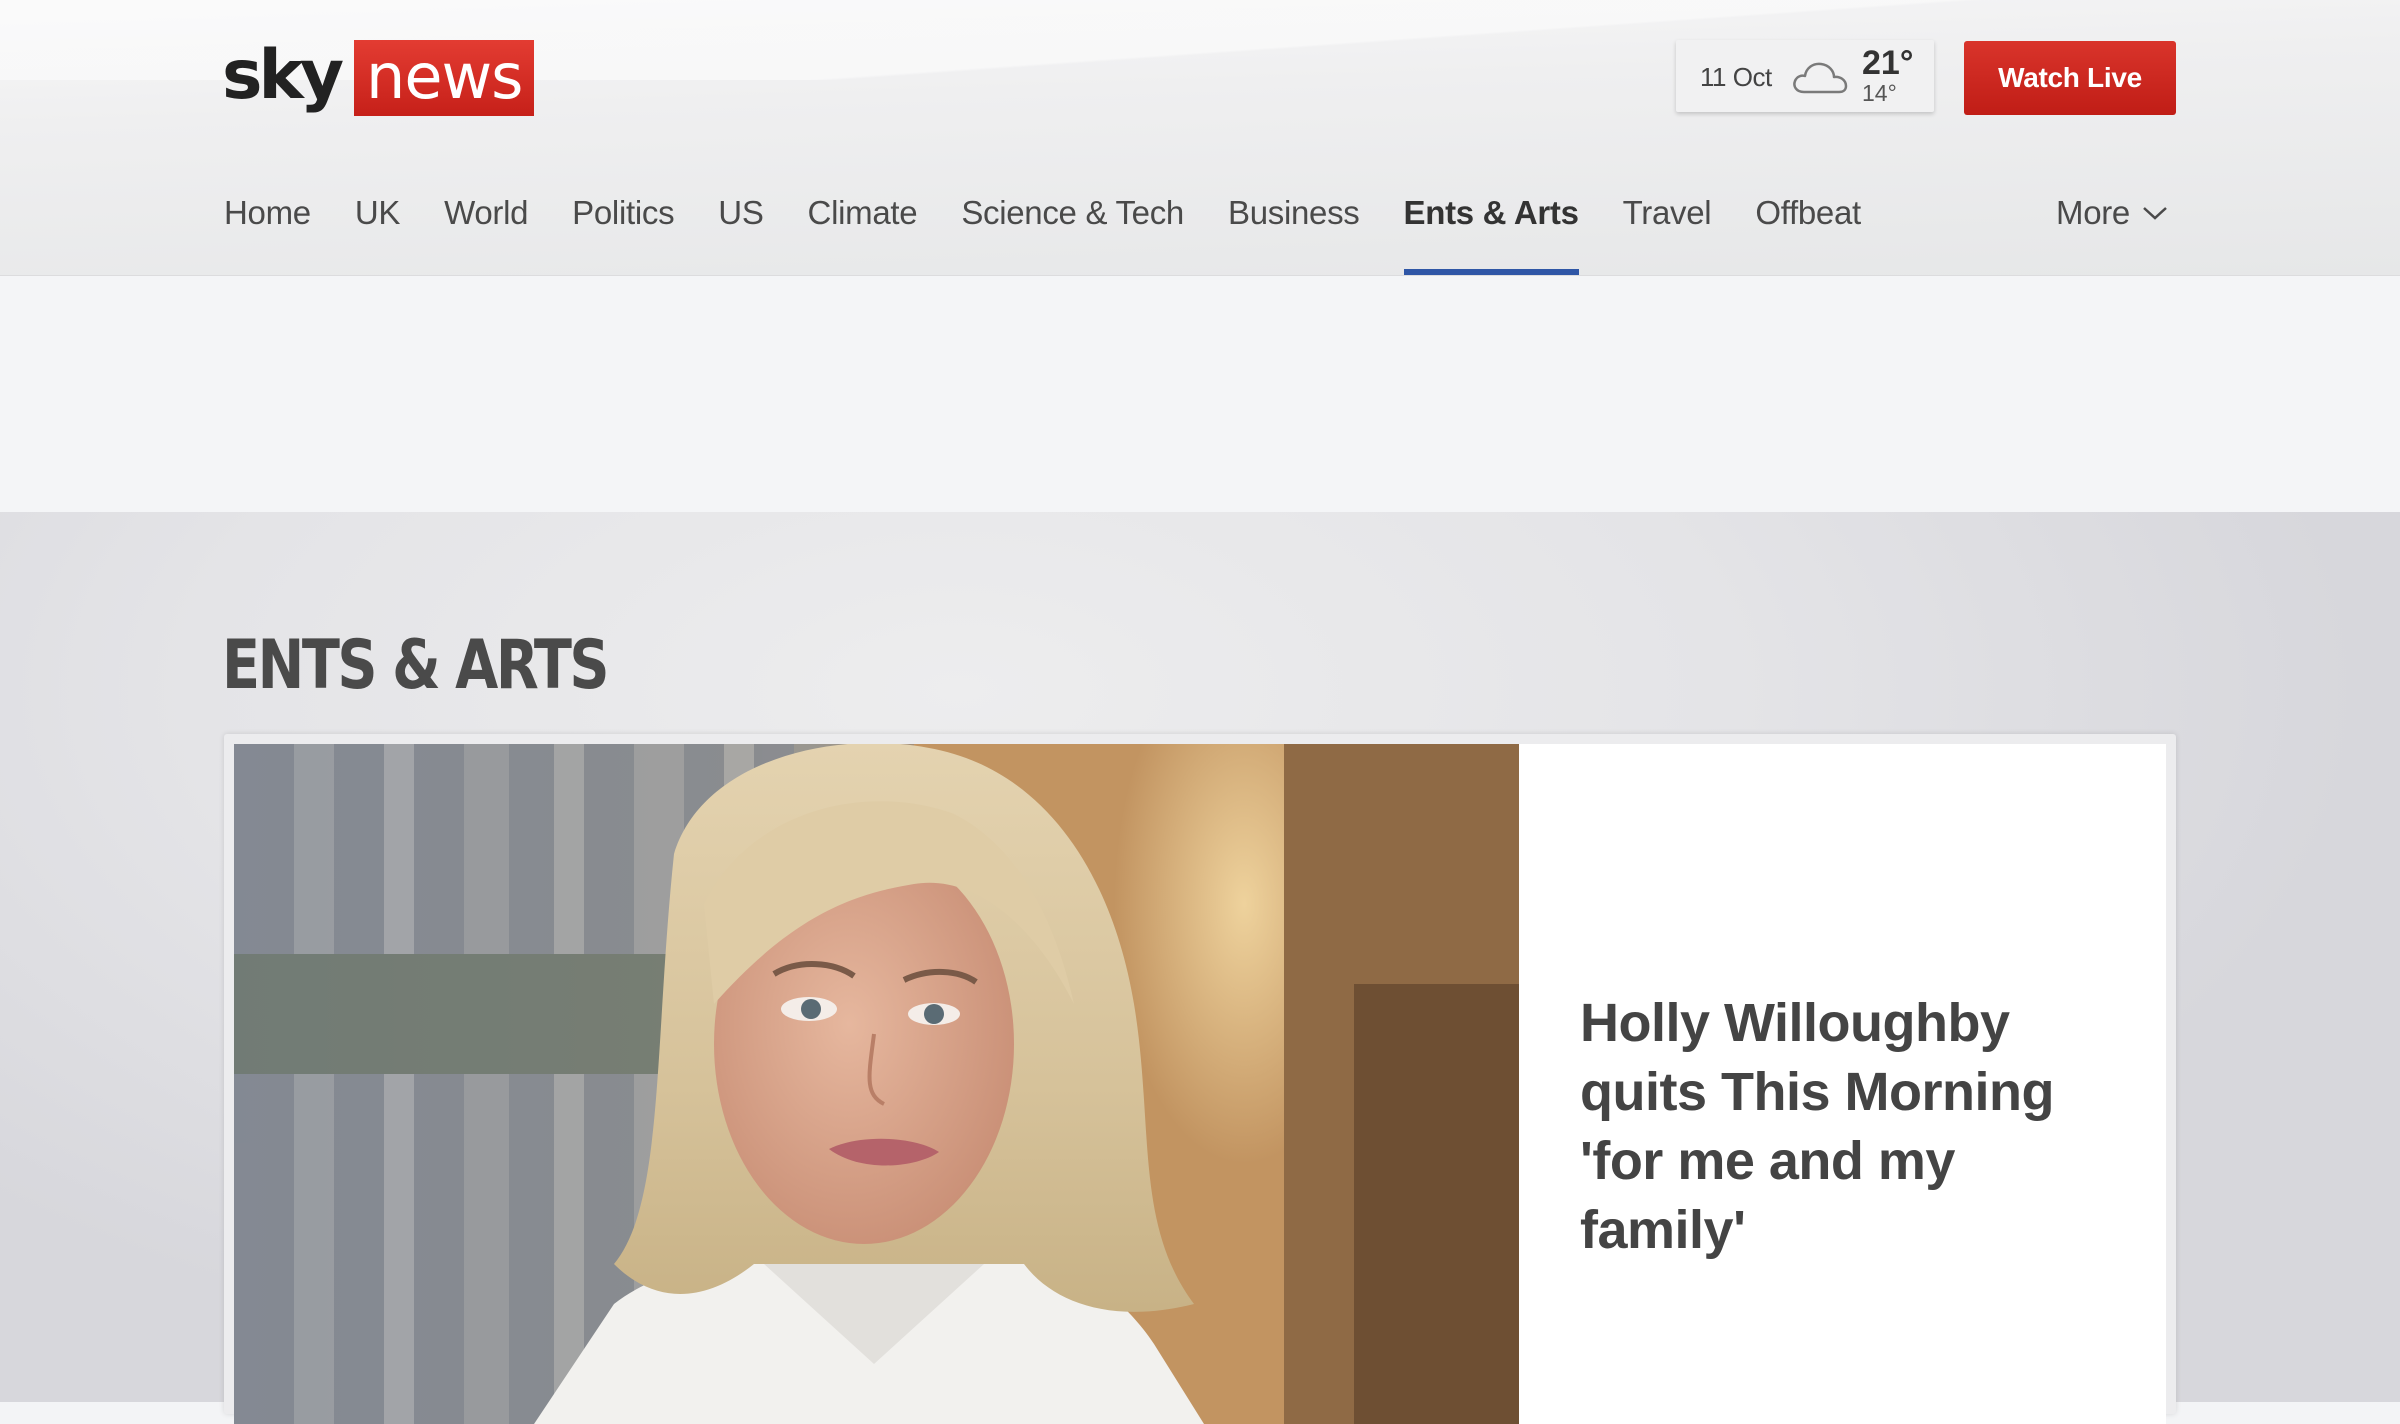 This screenshot has width=2400, height=1424. Describe the element at coordinates (378, 226) in the screenshot. I see `nav-item-uk: UK` at that location.